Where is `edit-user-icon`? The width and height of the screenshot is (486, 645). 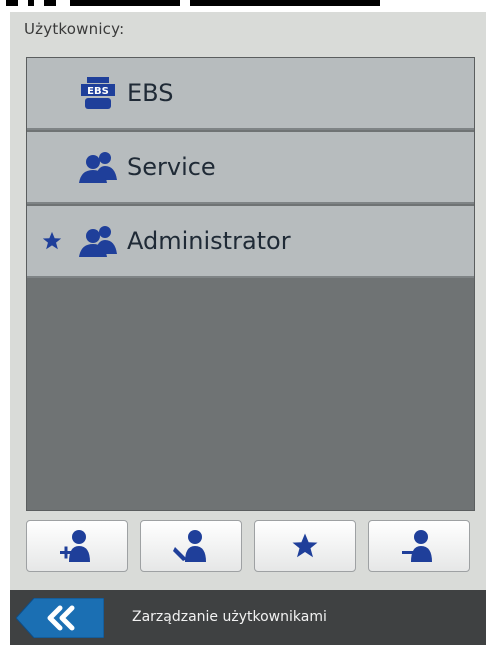
edit-user-icon is located at coordinates (189, 546).